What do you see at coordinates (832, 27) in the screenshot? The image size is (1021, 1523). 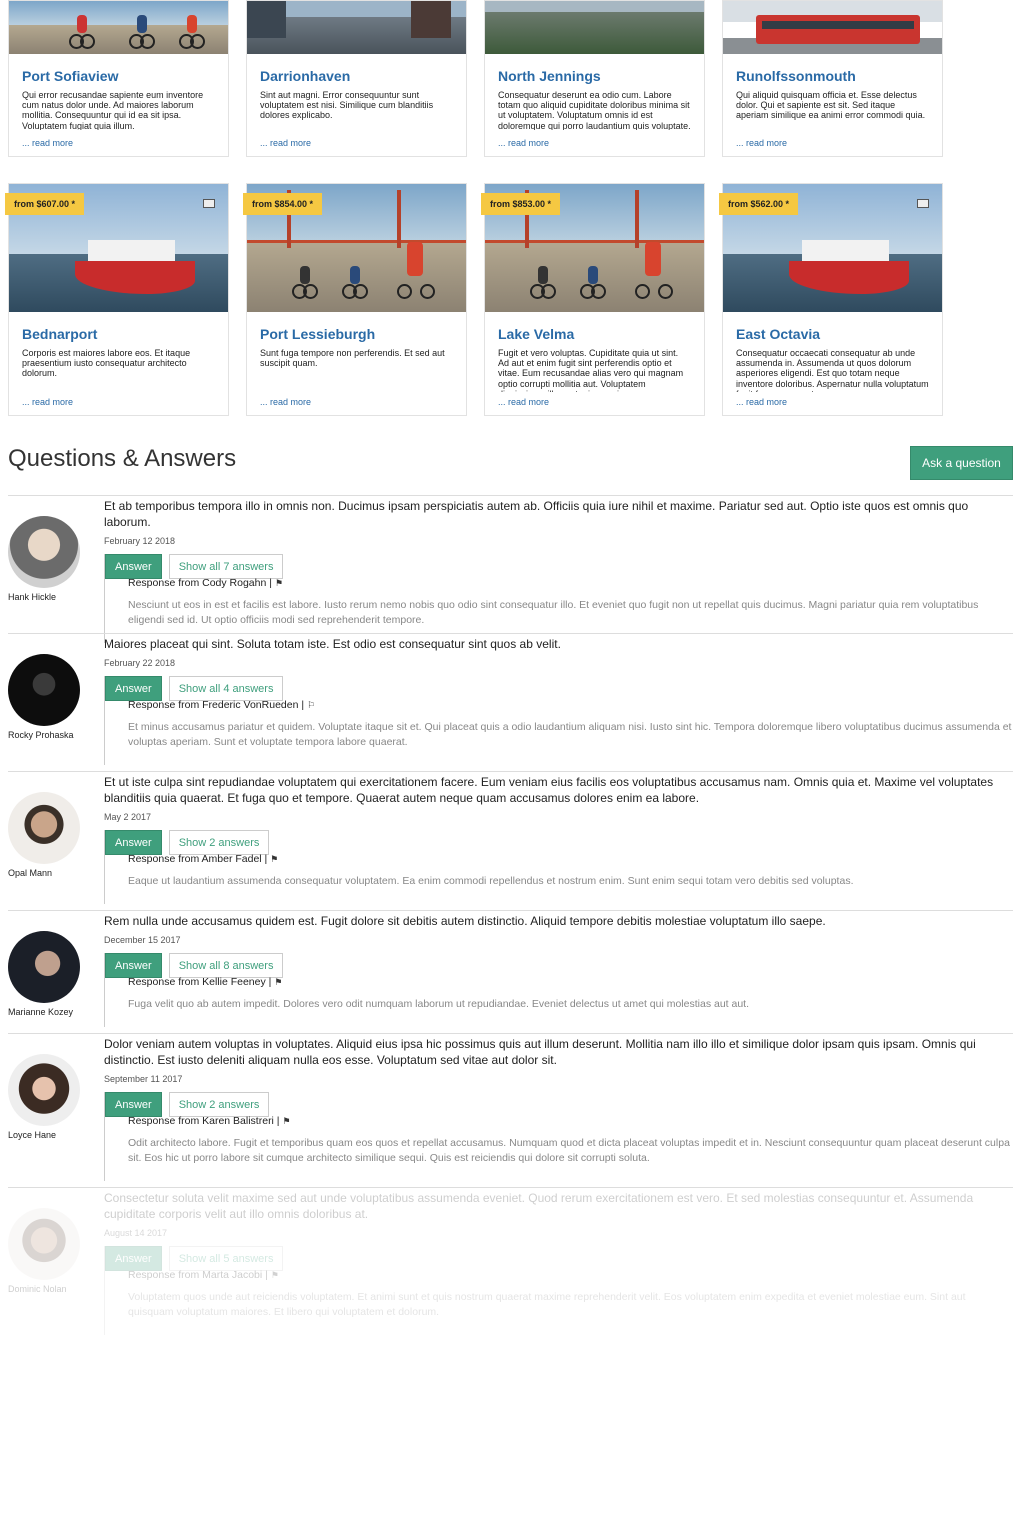 I see `bus-photo` at bounding box center [832, 27].